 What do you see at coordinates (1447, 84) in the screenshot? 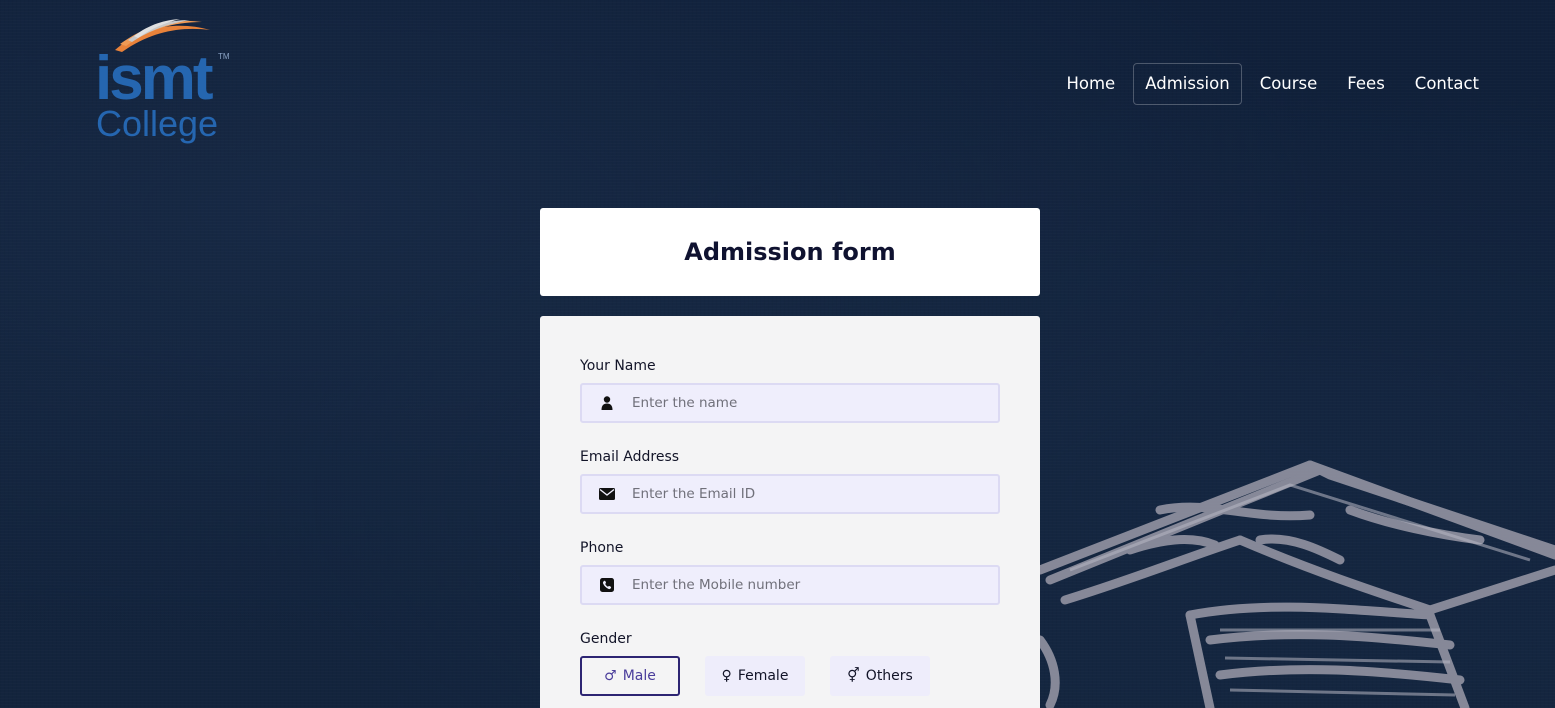
I see `nav-contact: Contact` at bounding box center [1447, 84].